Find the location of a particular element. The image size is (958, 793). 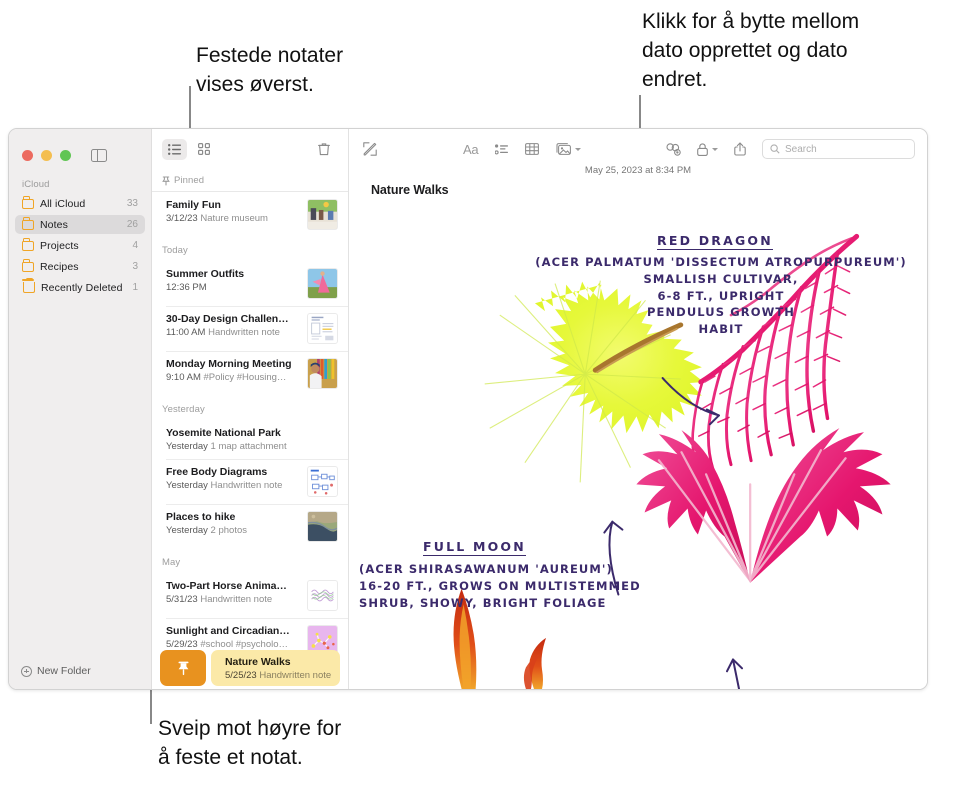

trash-icon is located at coordinates (323, 149).